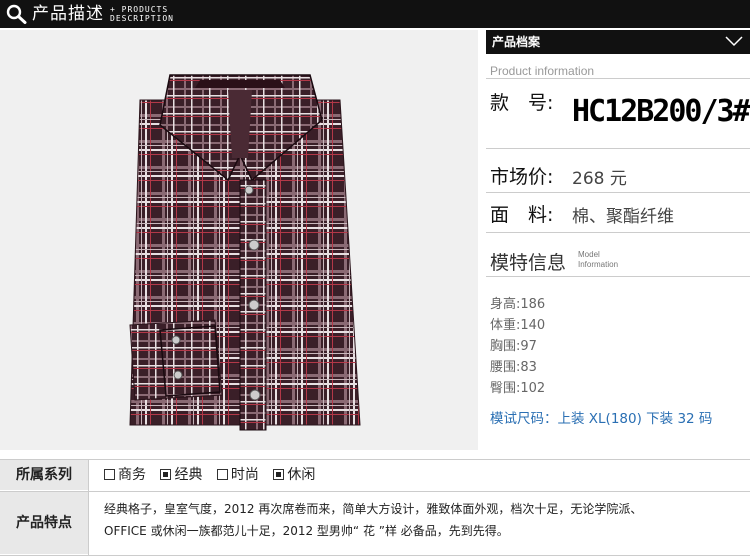 The width and height of the screenshot is (750, 557). Describe the element at coordinates (661, 111) in the screenshot. I see `code-value: HC12B200/3#` at that location.